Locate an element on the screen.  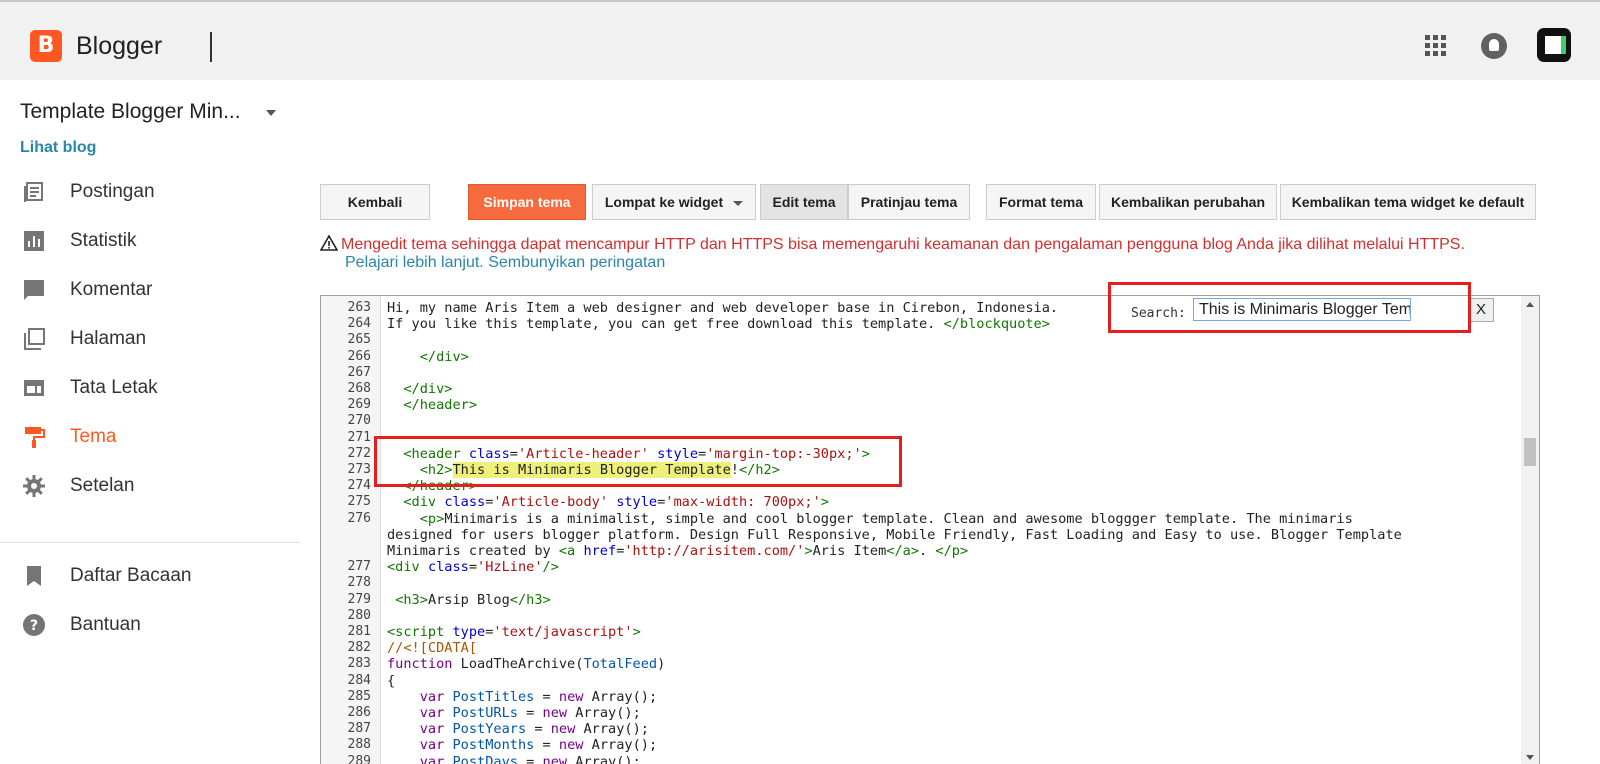
line-number: 289 is located at coordinates (359, 758).